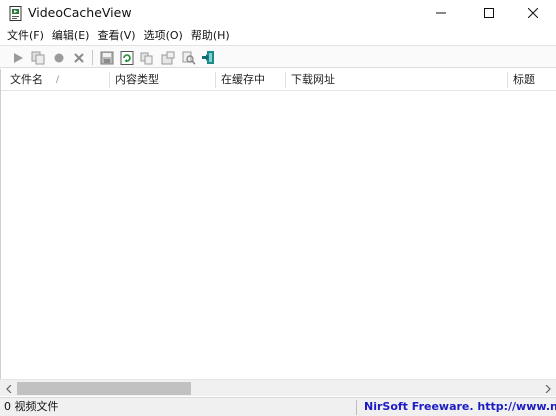 The height and width of the screenshot is (416, 556). I want to click on list-header: 文件名 ∕ 内容类型 在缓存中 下载网址 标题, so click(278, 80).